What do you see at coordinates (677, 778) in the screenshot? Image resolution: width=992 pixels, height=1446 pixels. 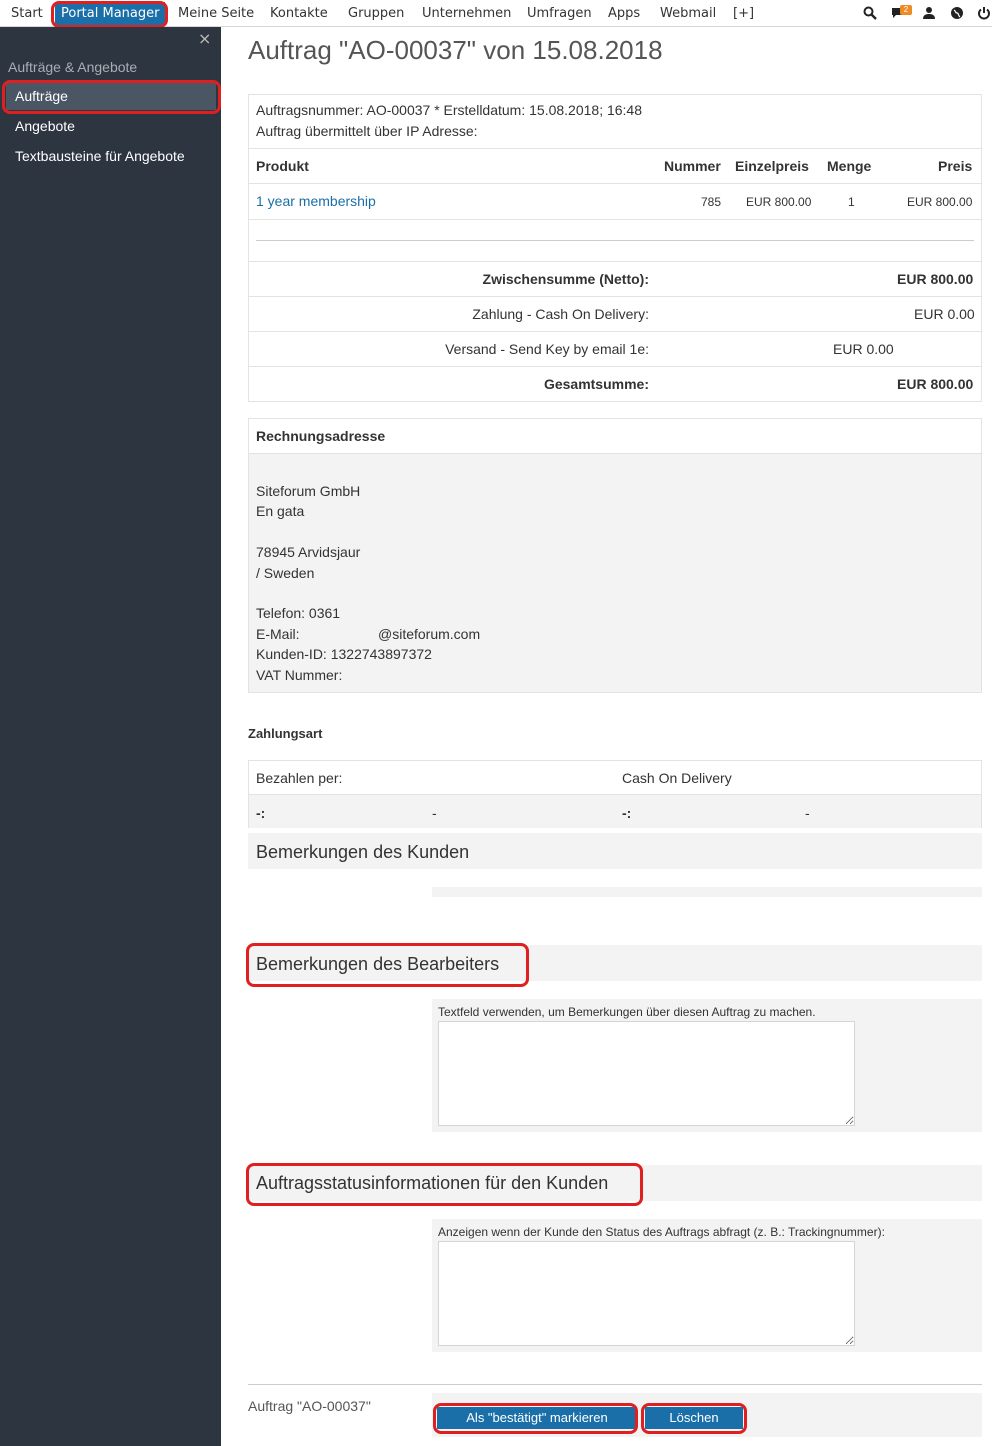 I see `pay-by-value: Cash On Delivery` at bounding box center [677, 778].